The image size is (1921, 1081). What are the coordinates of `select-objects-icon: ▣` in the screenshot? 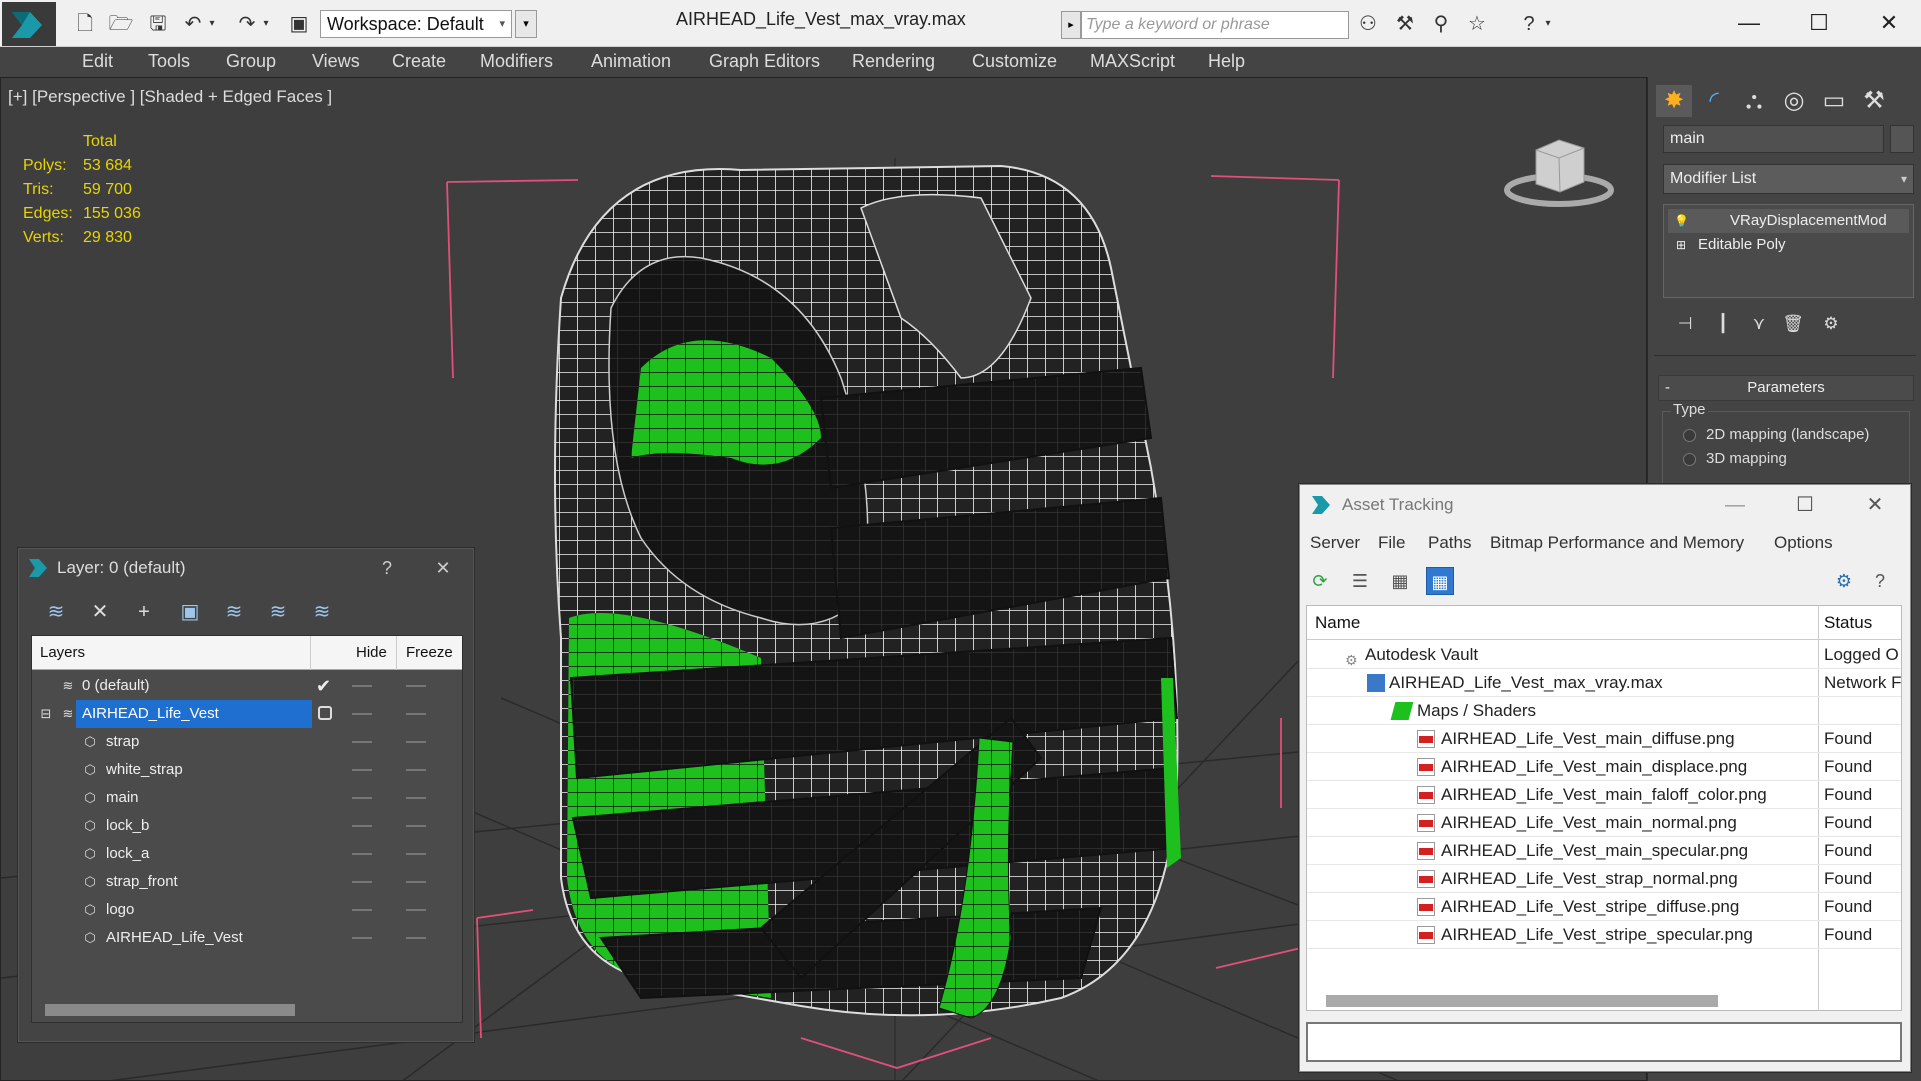 It's located at (190, 612).